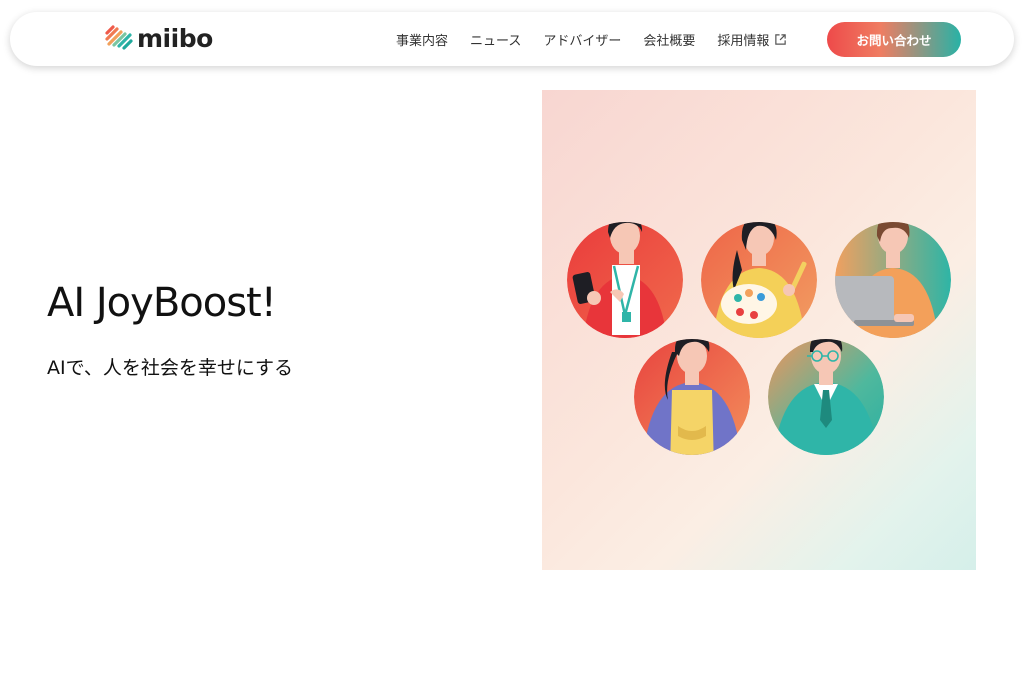 The width and height of the screenshot is (1024, 675). I want to click on person-with-phone-icon, so click(625, 280).